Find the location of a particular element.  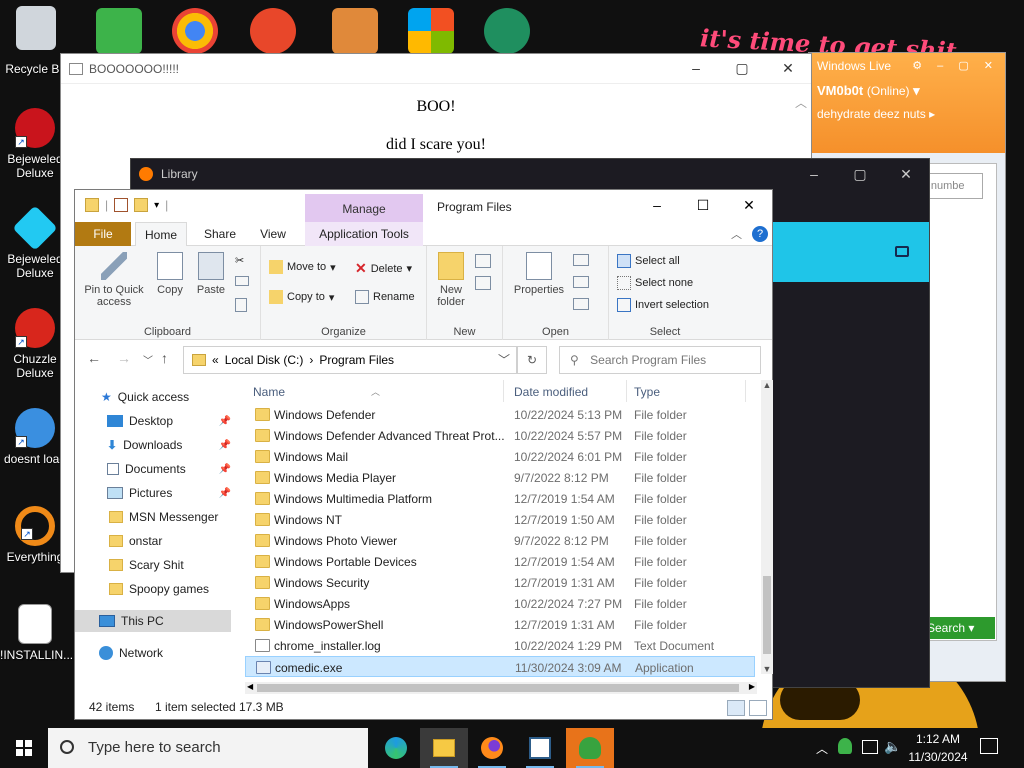

easy-access-icon is located at coordinates (483, 283).